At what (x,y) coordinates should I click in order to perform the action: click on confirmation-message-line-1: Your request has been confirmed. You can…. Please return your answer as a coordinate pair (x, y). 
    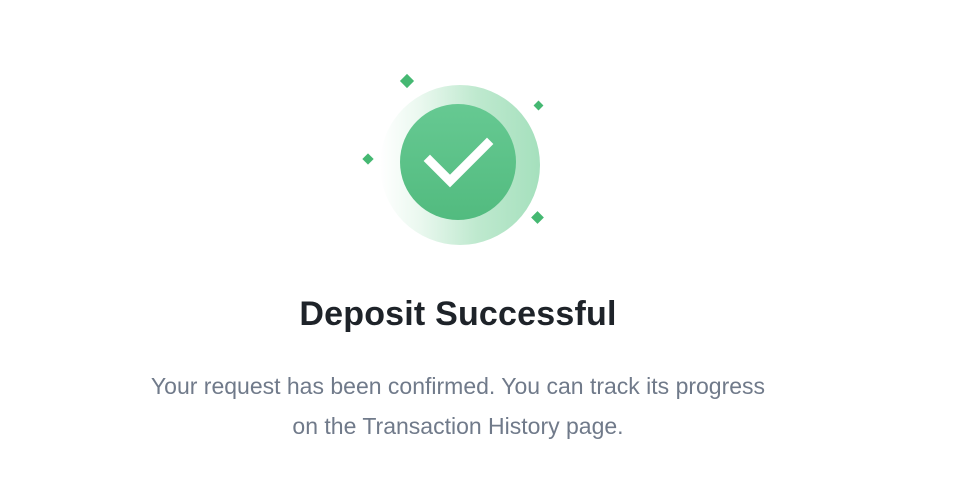
    Looking at the image, I should click on (458, 386).